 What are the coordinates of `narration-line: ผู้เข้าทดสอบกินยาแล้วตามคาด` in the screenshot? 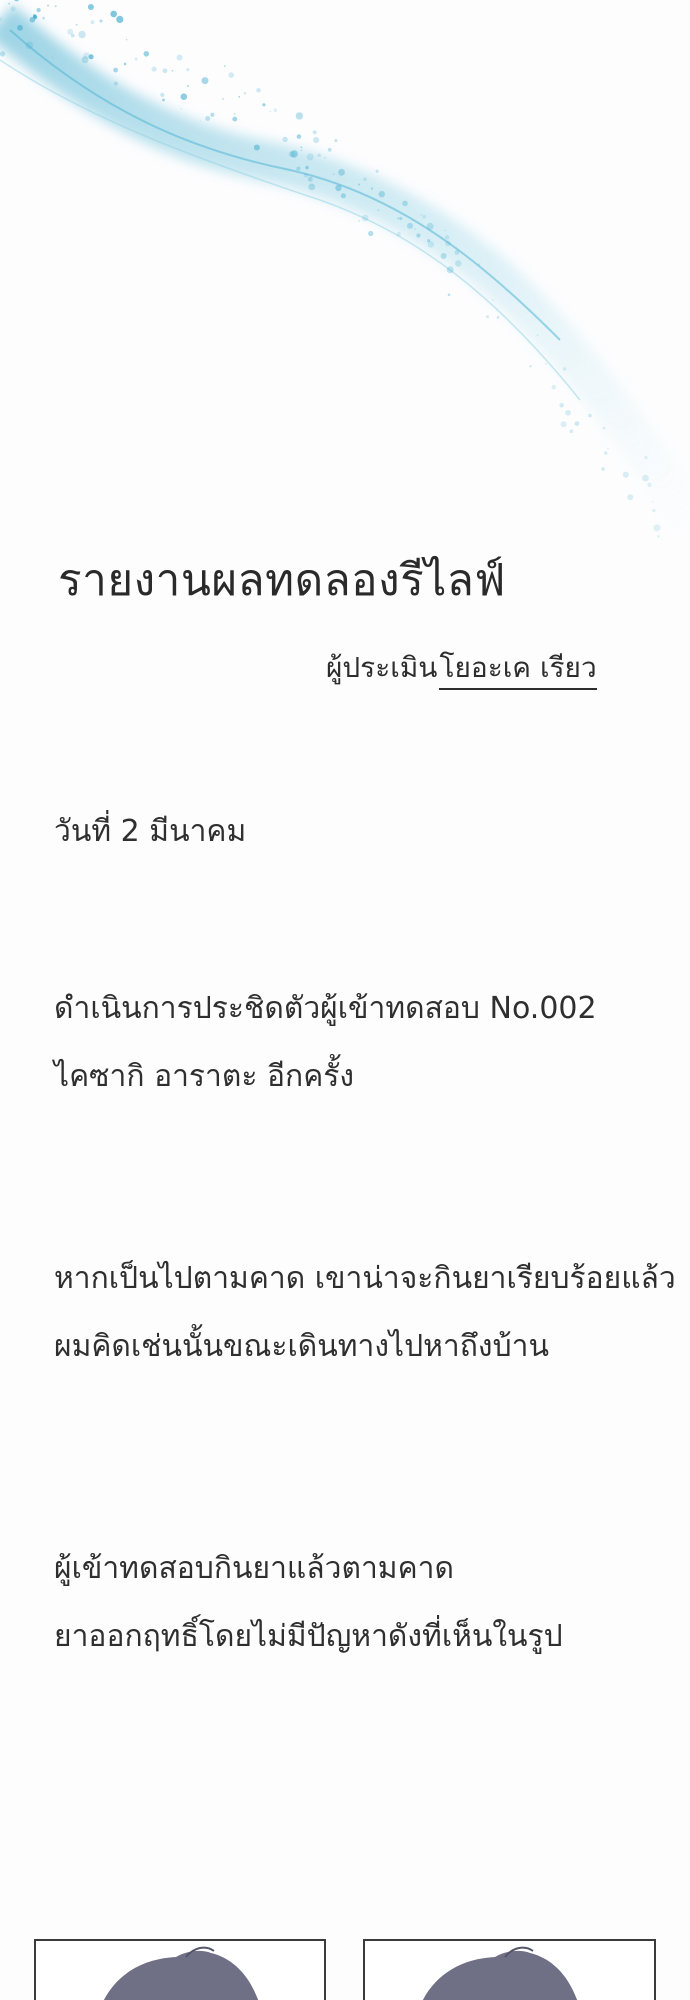 It's located at (254, 1568).